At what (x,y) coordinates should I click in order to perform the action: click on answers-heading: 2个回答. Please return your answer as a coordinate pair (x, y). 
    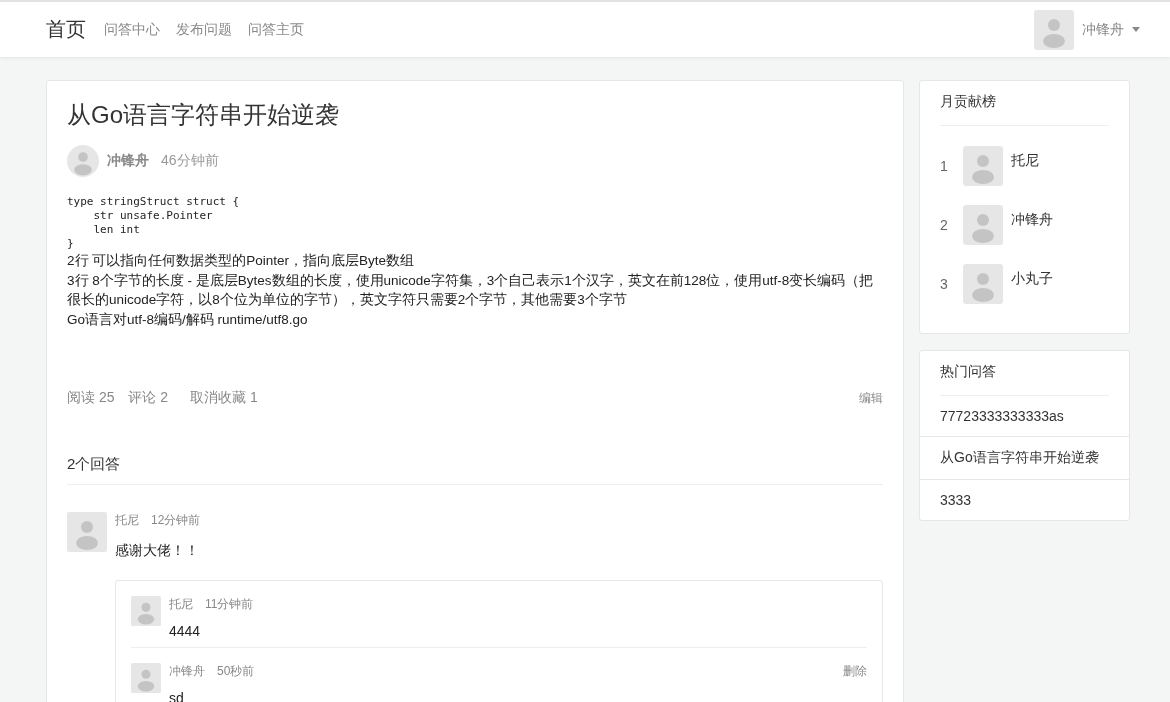
    Looking at the image, I should click on (475, 470).